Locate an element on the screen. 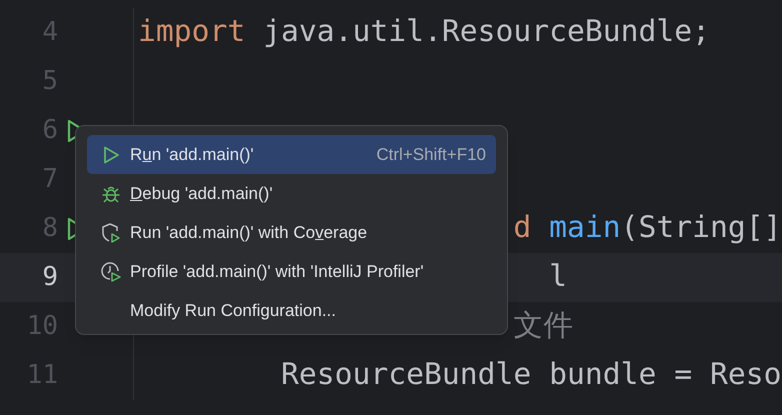 The height and width of the screenshot is (415, 782). code-line: 文件 is located at coordinates (543, 326).